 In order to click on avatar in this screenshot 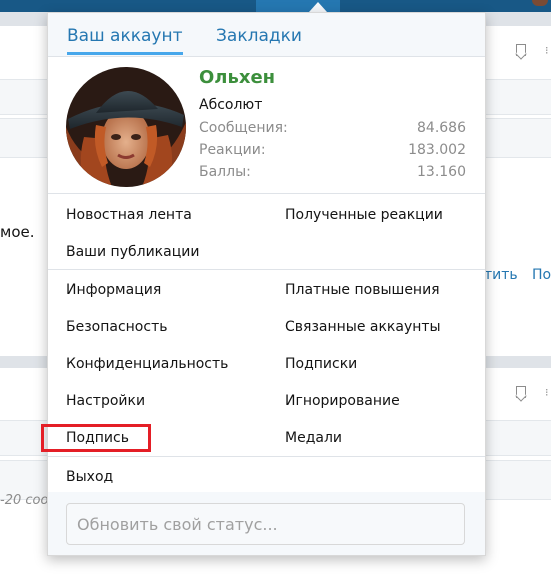, I will do `click(126, 127)`.